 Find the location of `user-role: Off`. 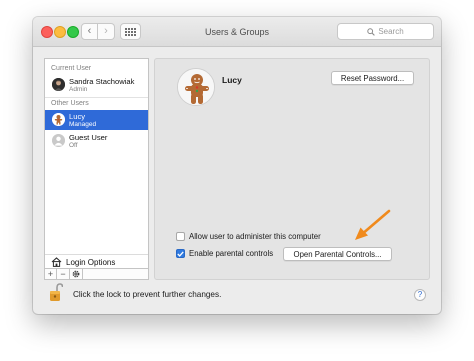

user-role: Off is located at coordinates (73, 145).